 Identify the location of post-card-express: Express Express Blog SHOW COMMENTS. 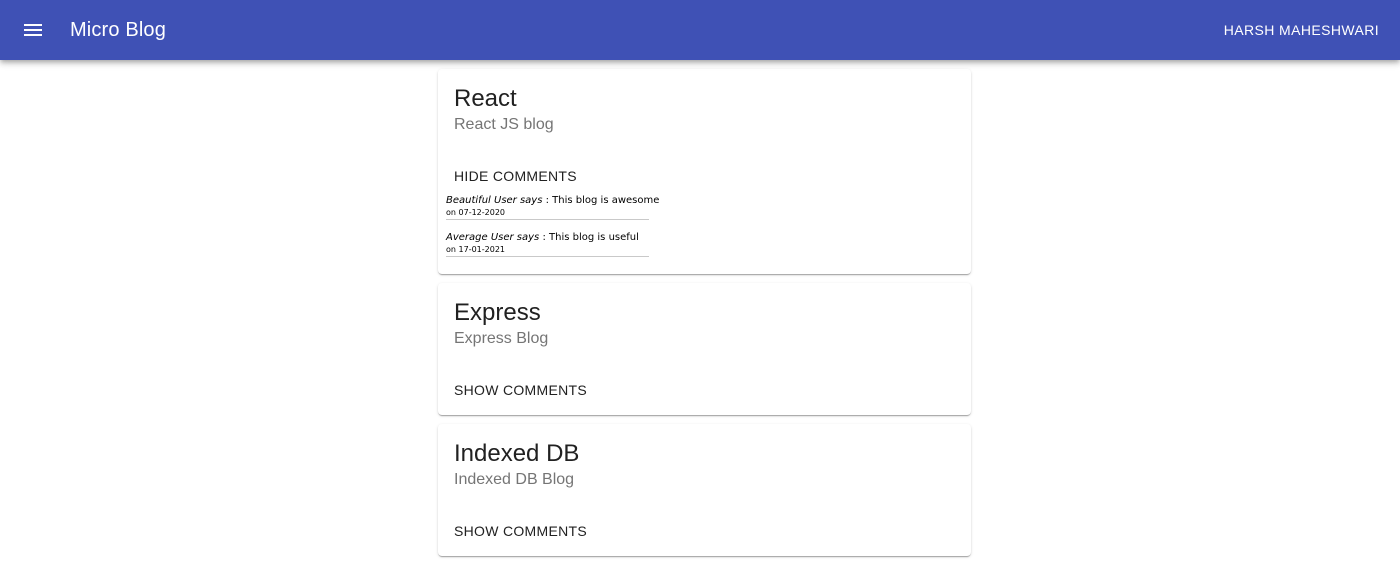
(704, 349).